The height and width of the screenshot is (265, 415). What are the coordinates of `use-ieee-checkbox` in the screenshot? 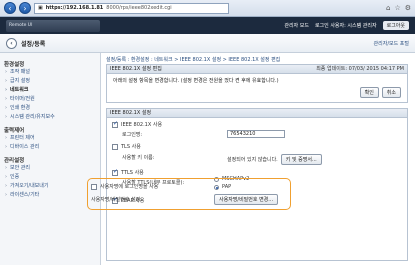 It's located at (115, 124).